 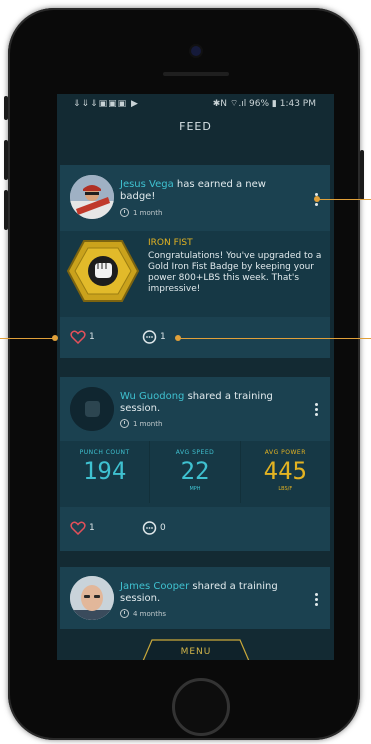 I want to click on stat-avg-power: AVG POWER 445 LBS/F, so click(x=285, y=472).